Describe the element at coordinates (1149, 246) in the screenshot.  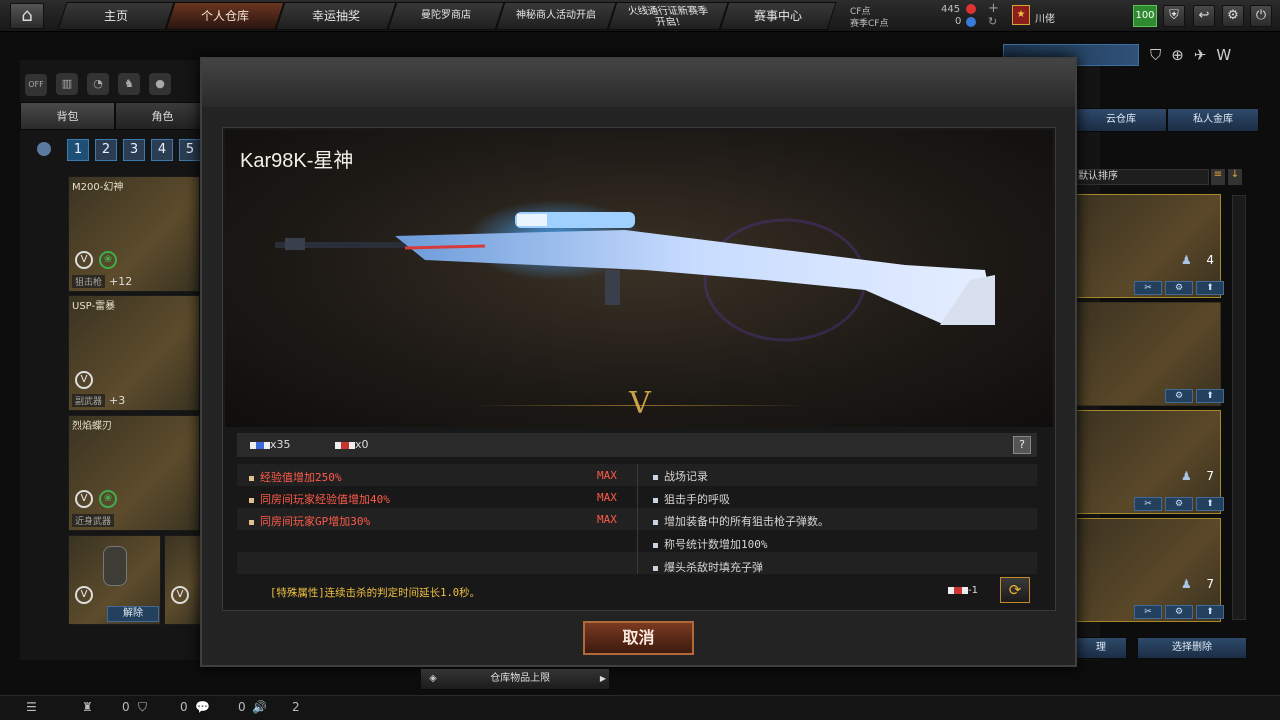
I see `item-card: ♟ 4 ✂ ⚙ ⬆` at that location.